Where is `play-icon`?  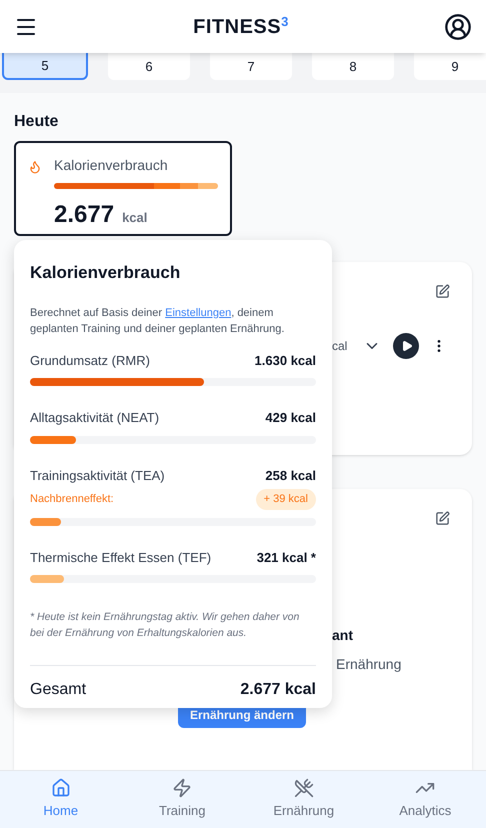 play-icon is located at coordinates (407, 346).